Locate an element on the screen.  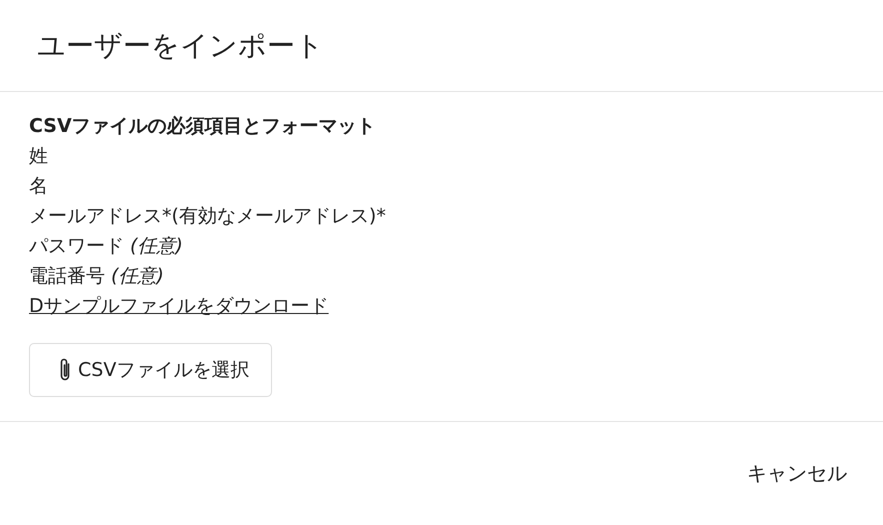
download-sample-link: Dサンプルファイルをダウンロード is located at coordinates (179, 306).